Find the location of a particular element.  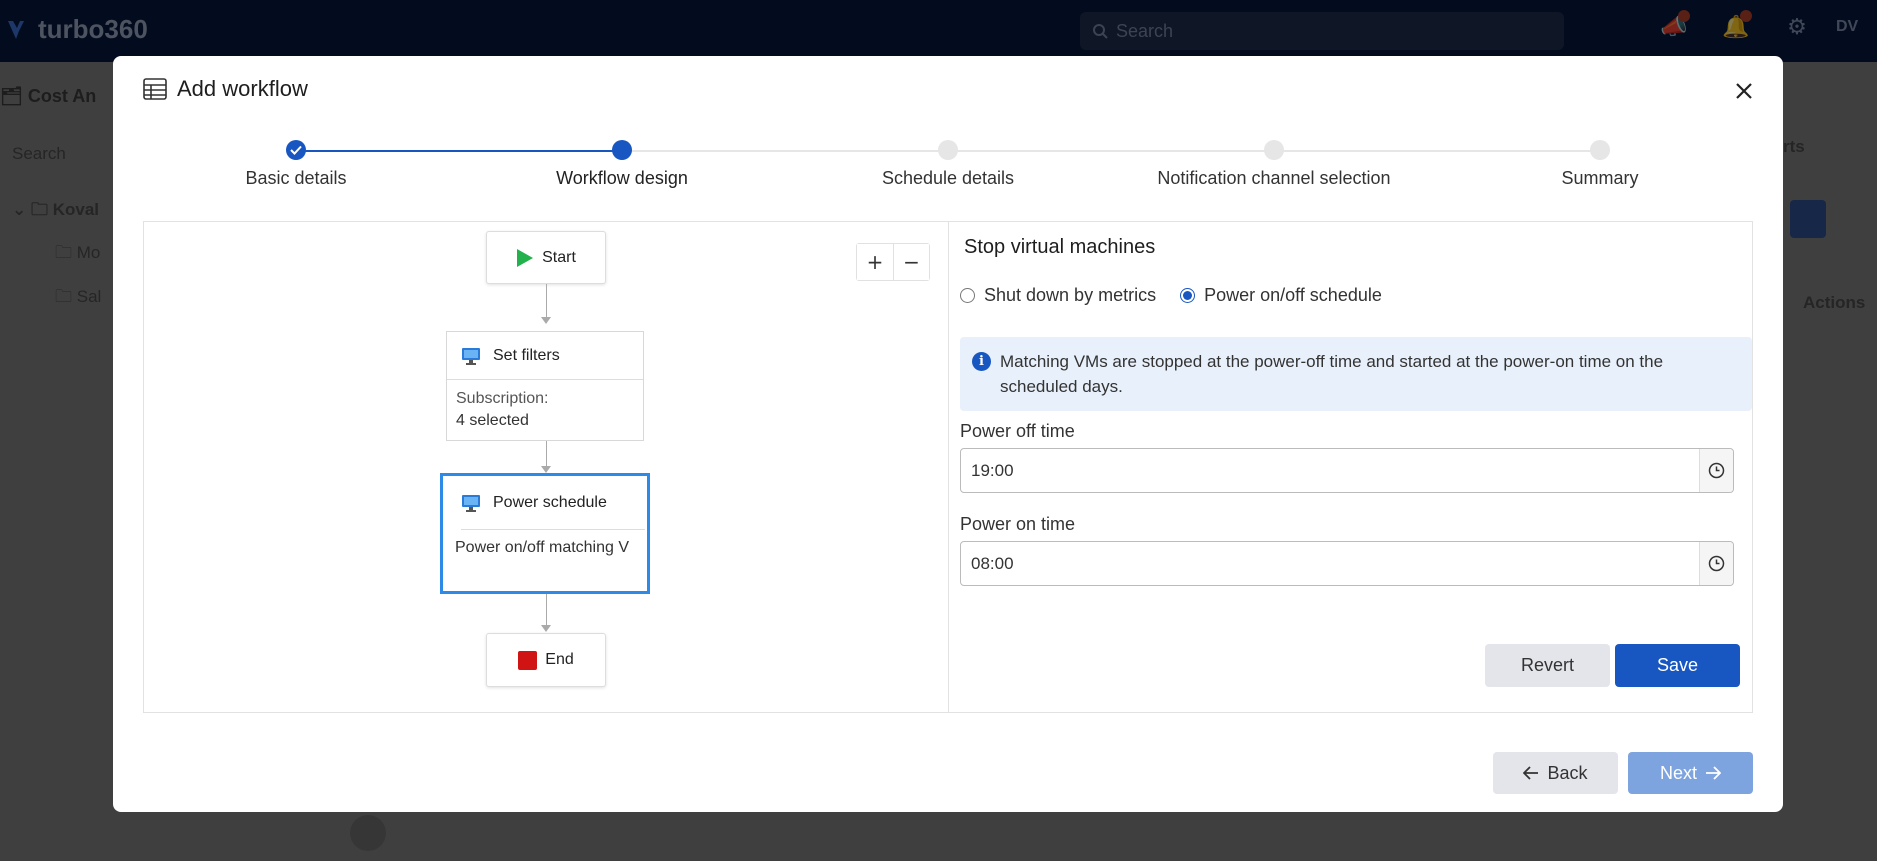

play-icon is located at coordinates (525, 257).